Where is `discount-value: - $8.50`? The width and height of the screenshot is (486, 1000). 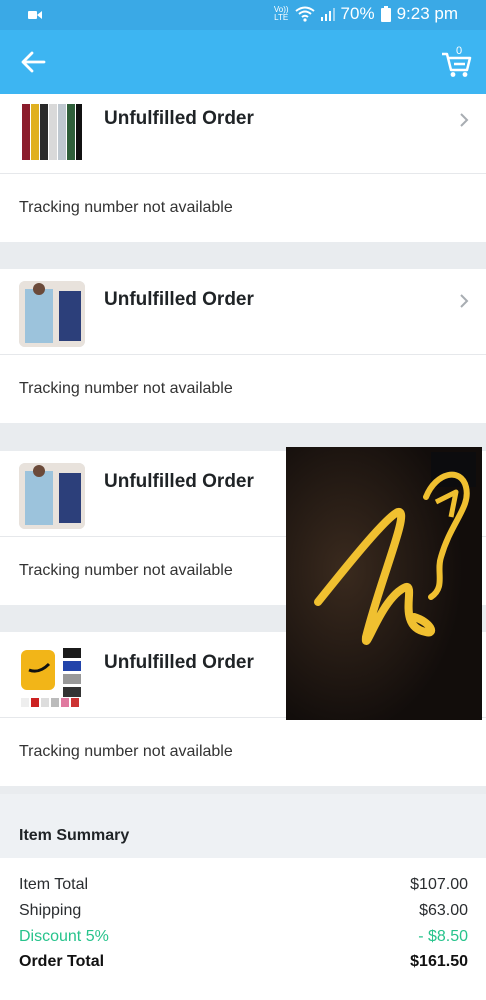
discount-value: - $8.50 is located at coordinates (443, 936).